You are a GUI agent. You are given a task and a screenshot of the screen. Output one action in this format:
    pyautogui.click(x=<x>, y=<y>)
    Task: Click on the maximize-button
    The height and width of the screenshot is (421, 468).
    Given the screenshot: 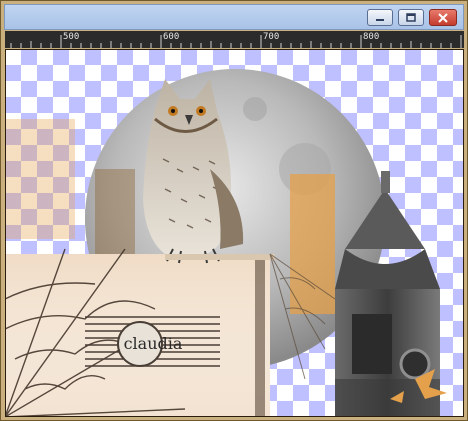 What is the action you would take?
    pyautogui.click(x=411, y=17)
    